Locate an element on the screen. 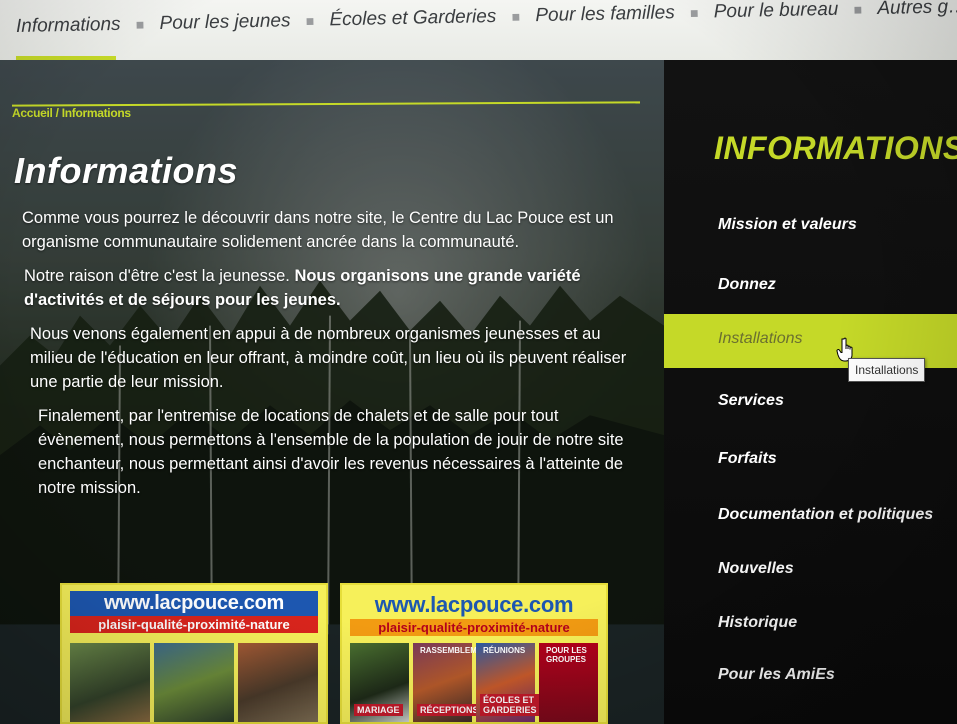 The image size is (957, 724). sidebar-item-label: Installations is located at coordinates (760, 338).